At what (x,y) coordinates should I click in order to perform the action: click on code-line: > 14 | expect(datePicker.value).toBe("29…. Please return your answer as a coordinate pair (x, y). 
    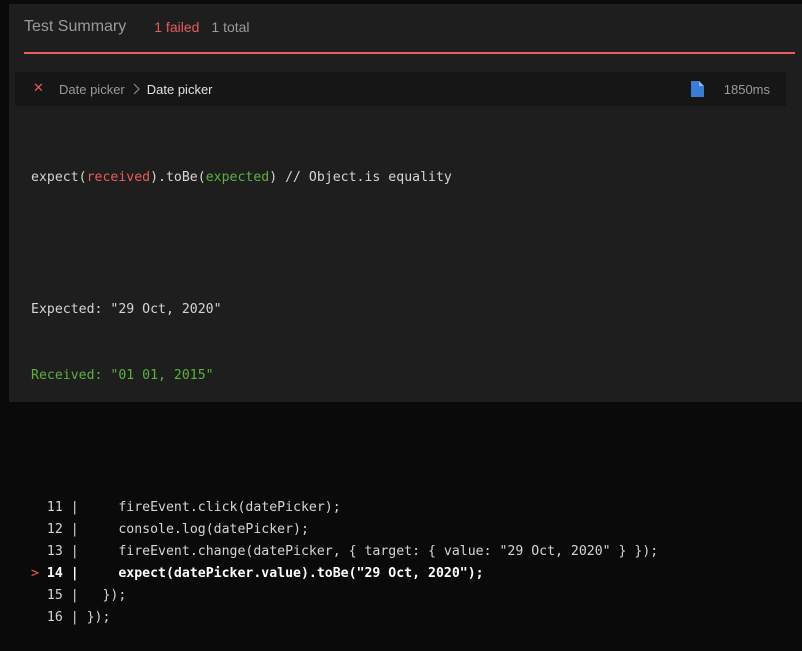
    Looking at the image, I should click on (257, 573).